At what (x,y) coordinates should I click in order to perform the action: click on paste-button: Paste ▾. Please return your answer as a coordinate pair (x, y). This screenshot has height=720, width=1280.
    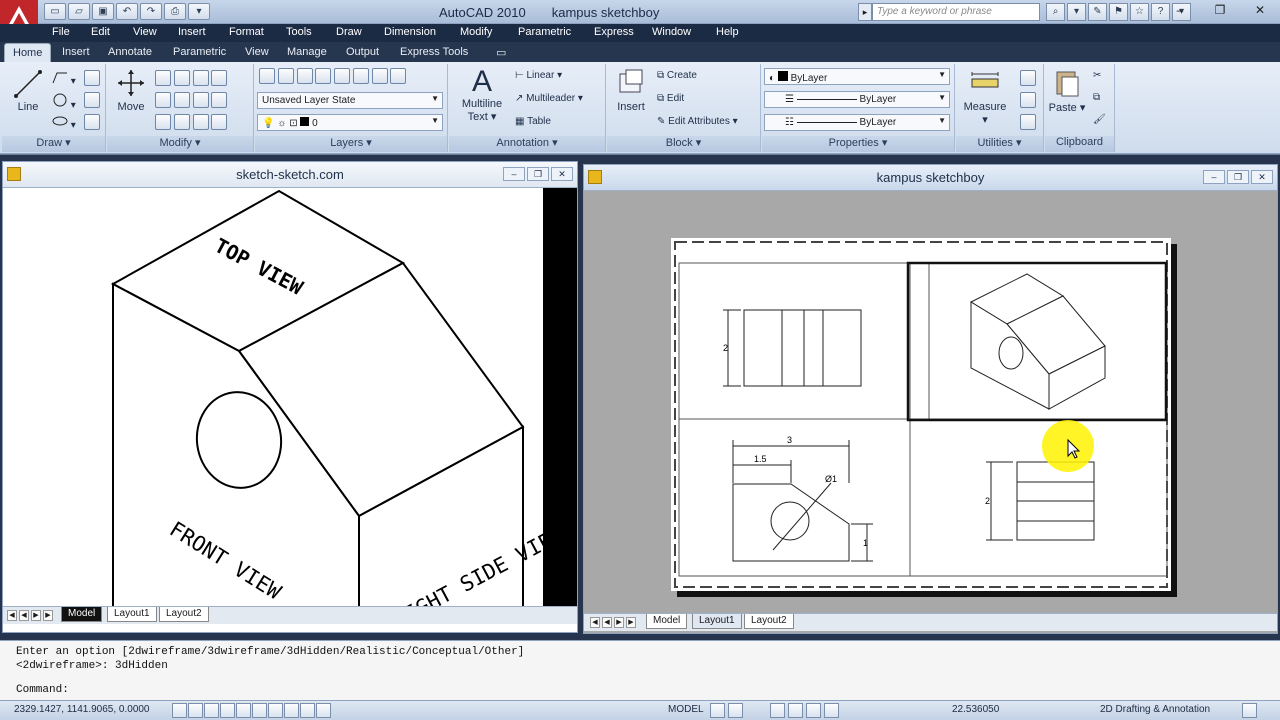
    Looking at the image, I should click on (1067, 91).